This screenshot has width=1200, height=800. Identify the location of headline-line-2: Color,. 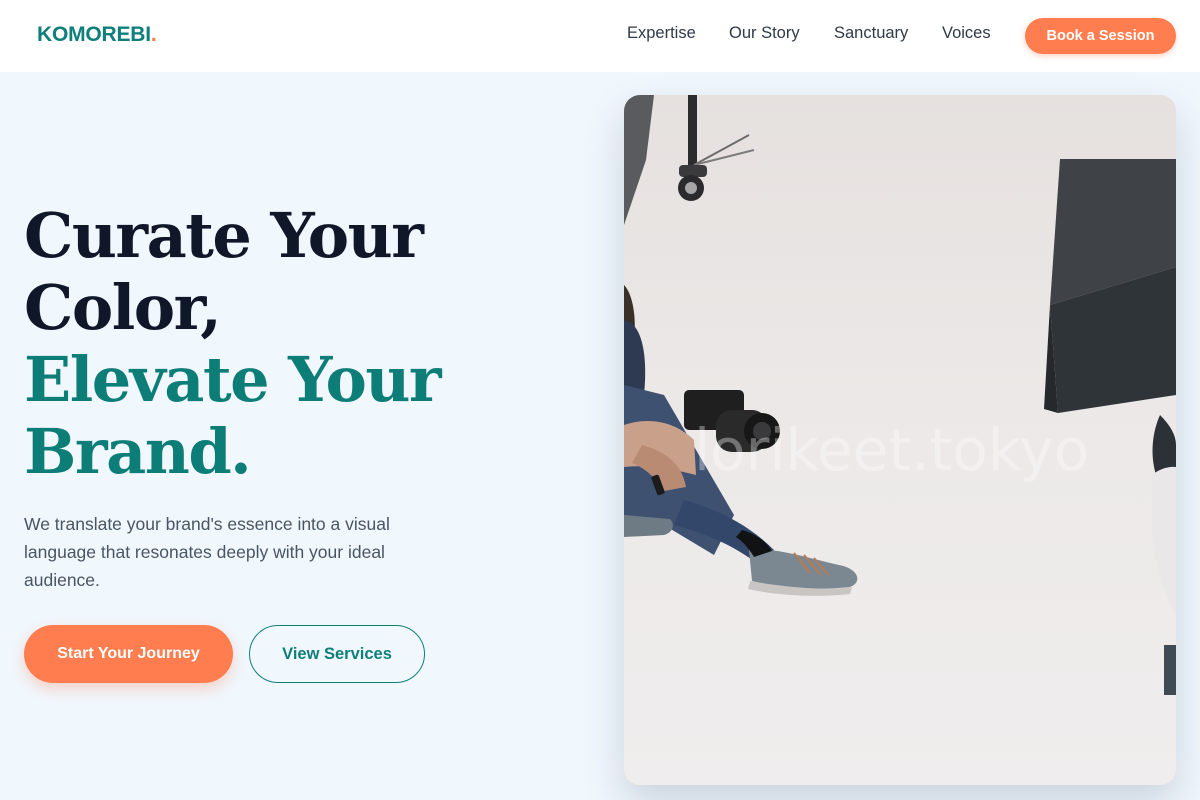
(123, 307).